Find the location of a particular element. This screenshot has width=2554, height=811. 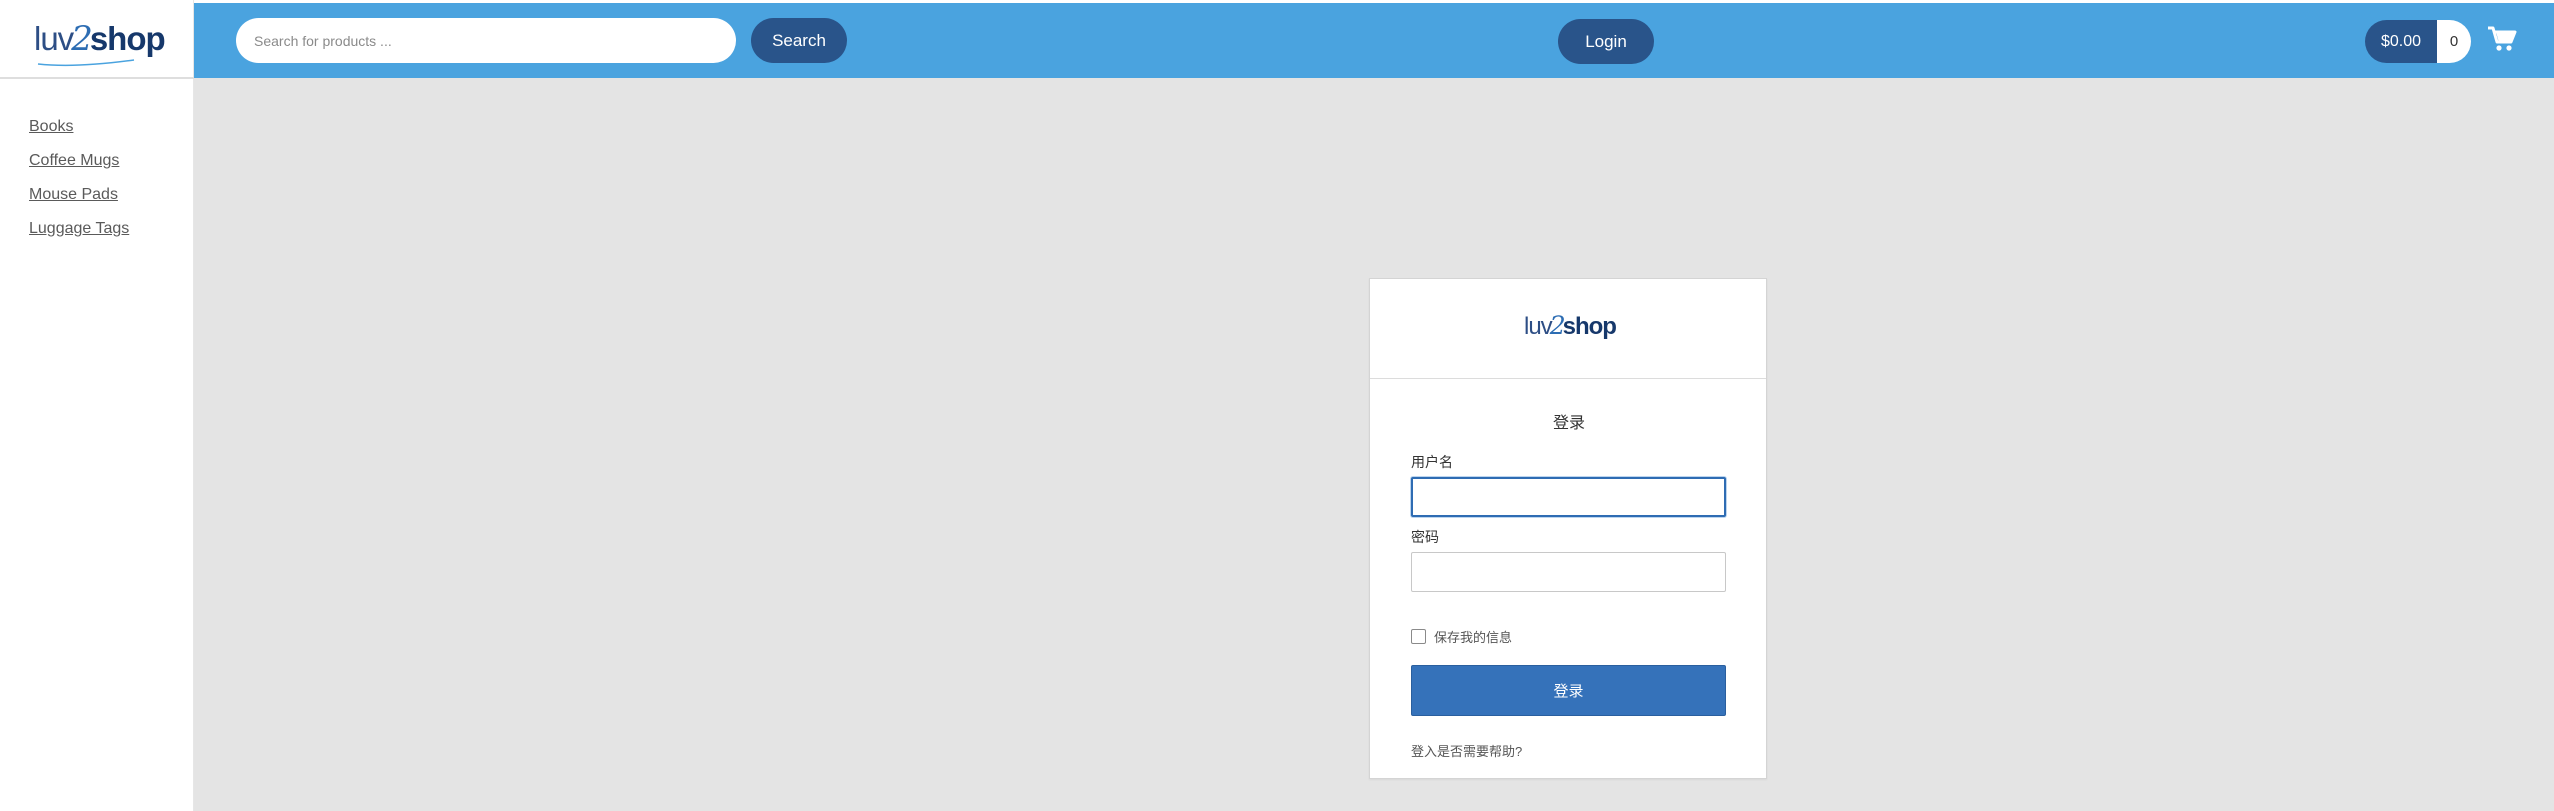

sidebar-logo-box: luv2shop is located at coordinates (97, 41).